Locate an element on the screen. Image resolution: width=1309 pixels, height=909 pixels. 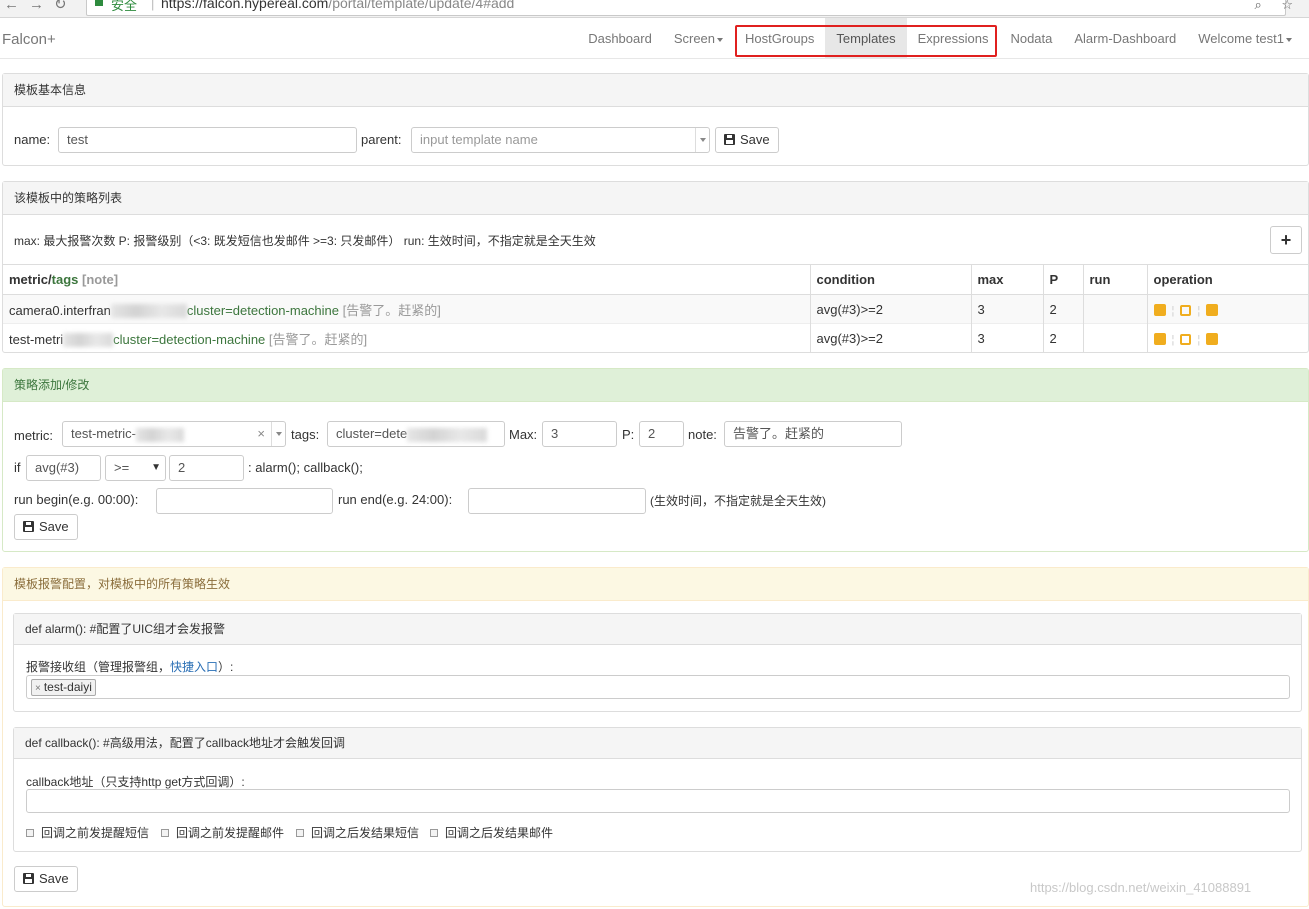
column-header-condition: condition is located at coordinates (890, 279).